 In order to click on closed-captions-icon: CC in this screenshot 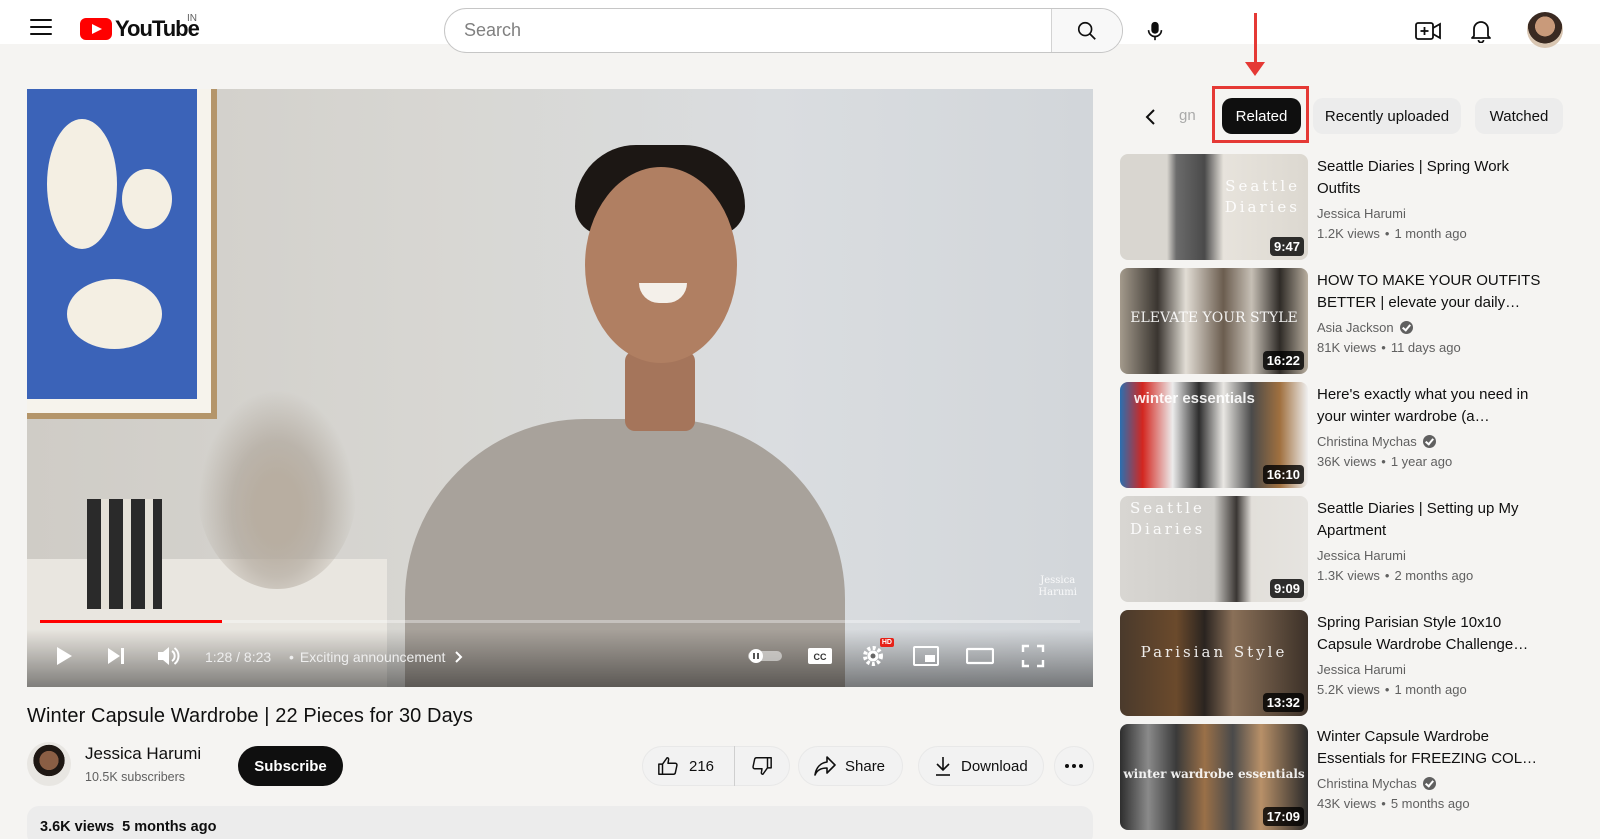, I will do `click(820, 656)`.